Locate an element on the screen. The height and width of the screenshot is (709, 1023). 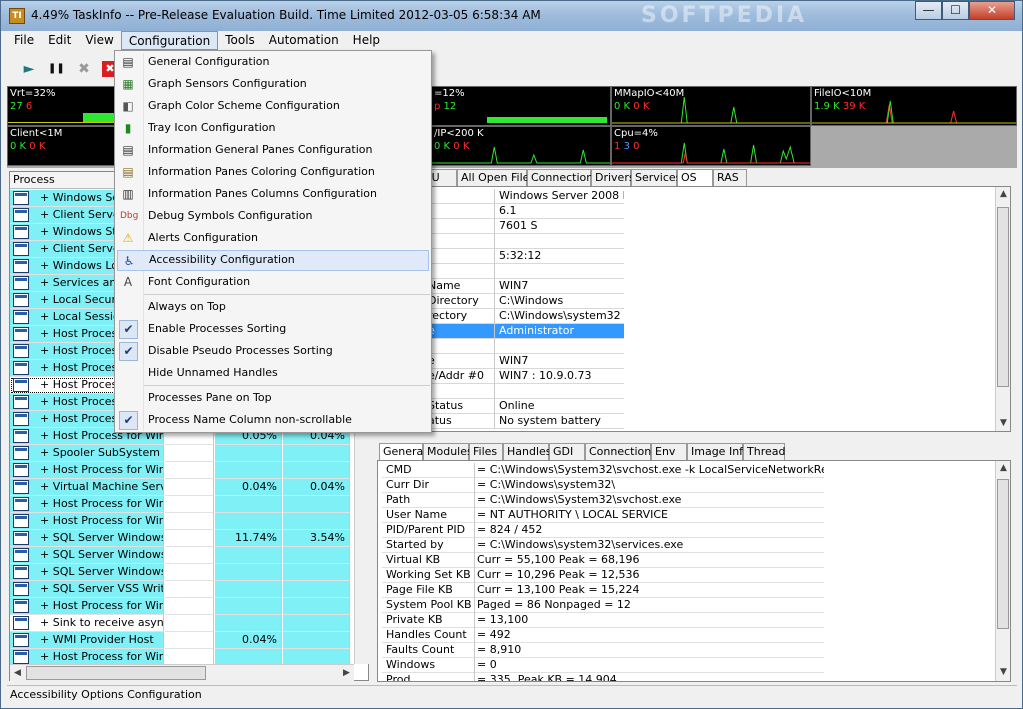
menu-item-general-configuration: ▤ General Configuration is located at coordinates (273, 62).